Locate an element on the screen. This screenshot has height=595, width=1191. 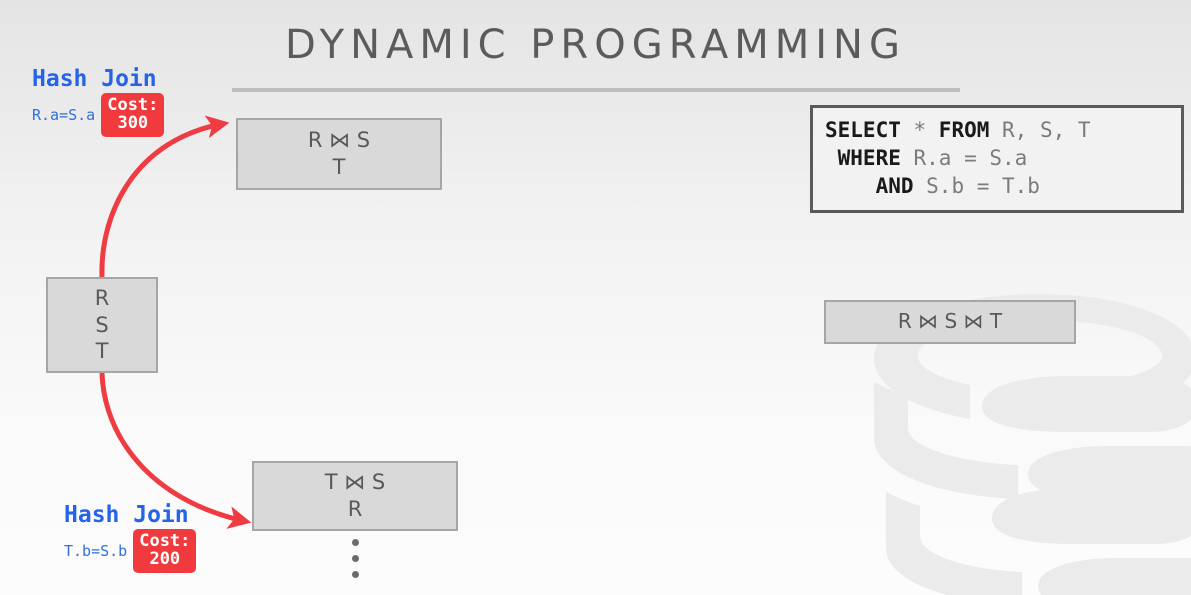
sql-line: AND S.b = T.b is located at coordinates (998, 186).